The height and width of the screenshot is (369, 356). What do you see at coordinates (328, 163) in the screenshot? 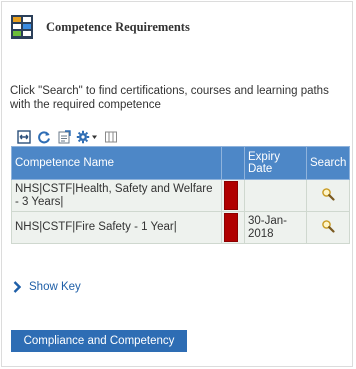
I see `col-search: Search` at bounding box center [328, 163].